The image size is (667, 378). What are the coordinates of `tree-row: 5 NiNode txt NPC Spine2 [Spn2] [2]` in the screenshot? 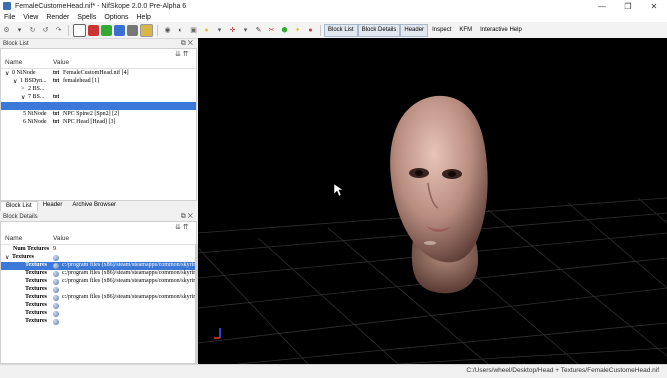 It's located at (98, 115).